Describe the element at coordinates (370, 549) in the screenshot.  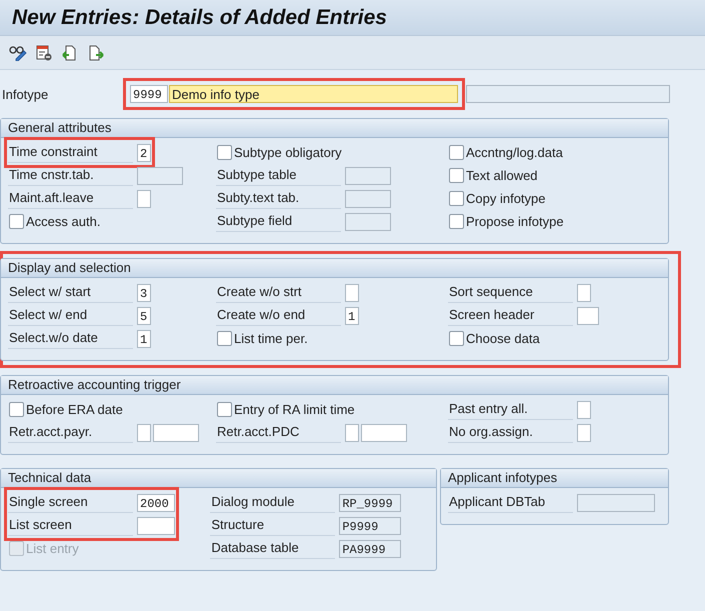
I see `input-field: PA9999` at that location.